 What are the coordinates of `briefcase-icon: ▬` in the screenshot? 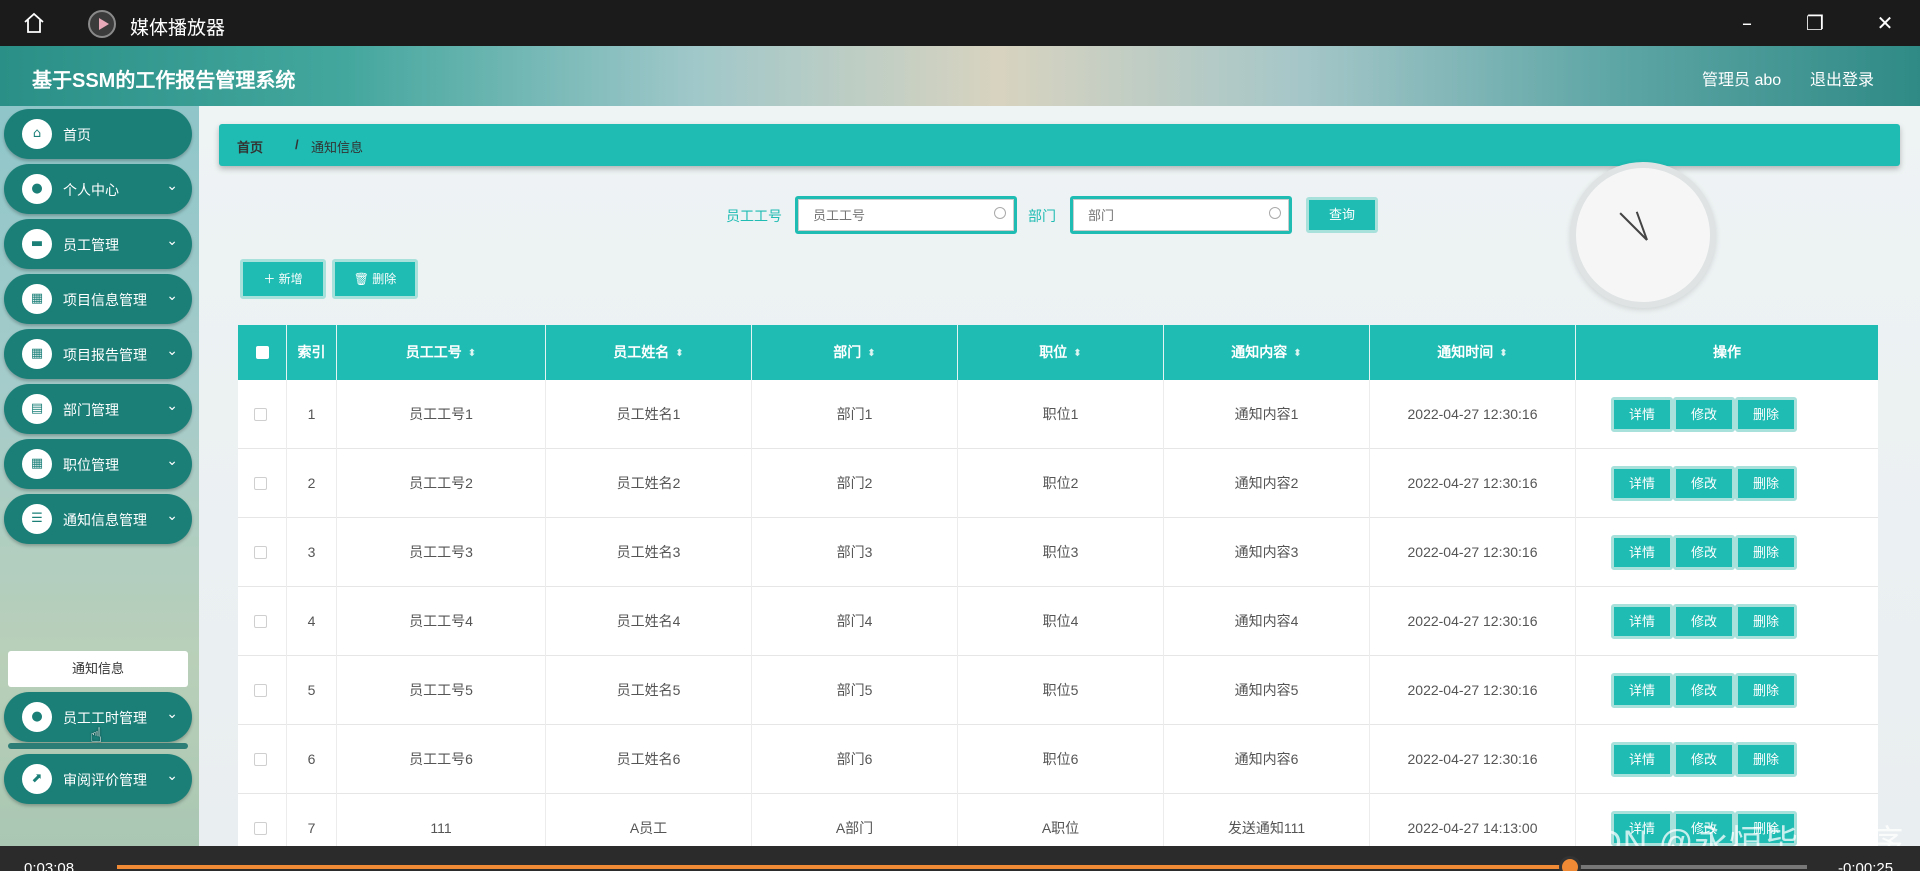 It's located at (37, 244).